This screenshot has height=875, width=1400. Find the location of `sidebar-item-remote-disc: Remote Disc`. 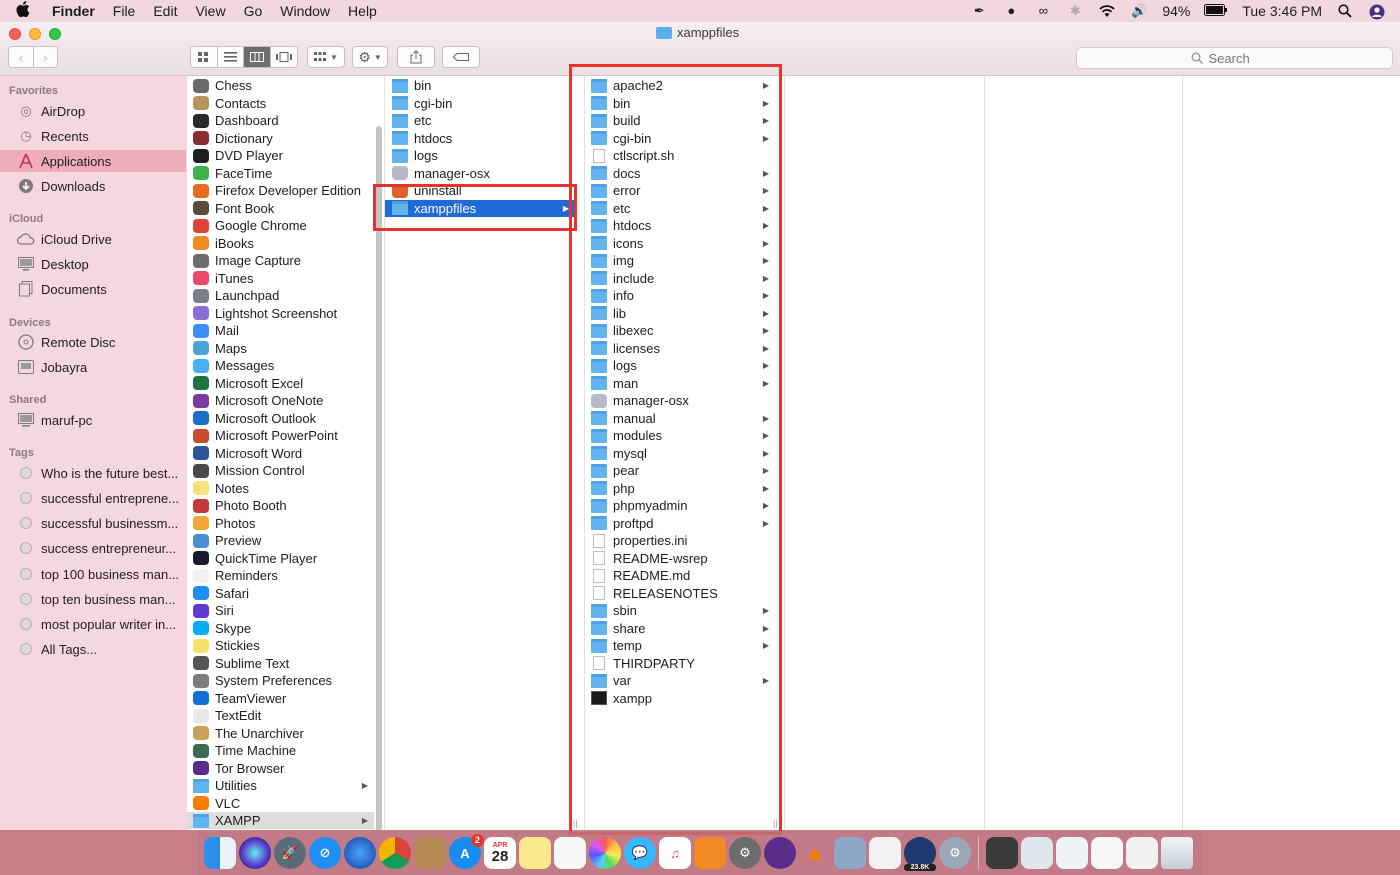

sidebar-item-remote-disc: Remote Disc is located at coordinates (93, 342).